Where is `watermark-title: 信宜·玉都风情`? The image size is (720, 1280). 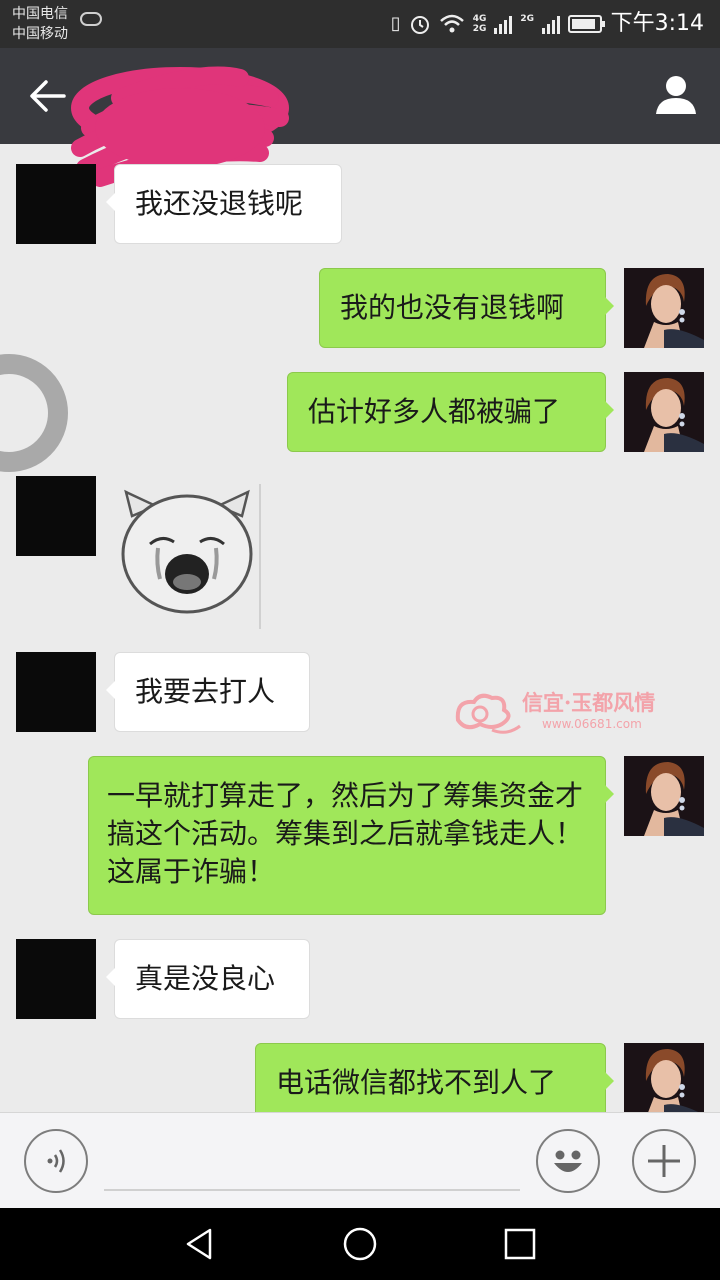 watermark-title: 信宜·玉都风情 is located at coordinates (589, 702).